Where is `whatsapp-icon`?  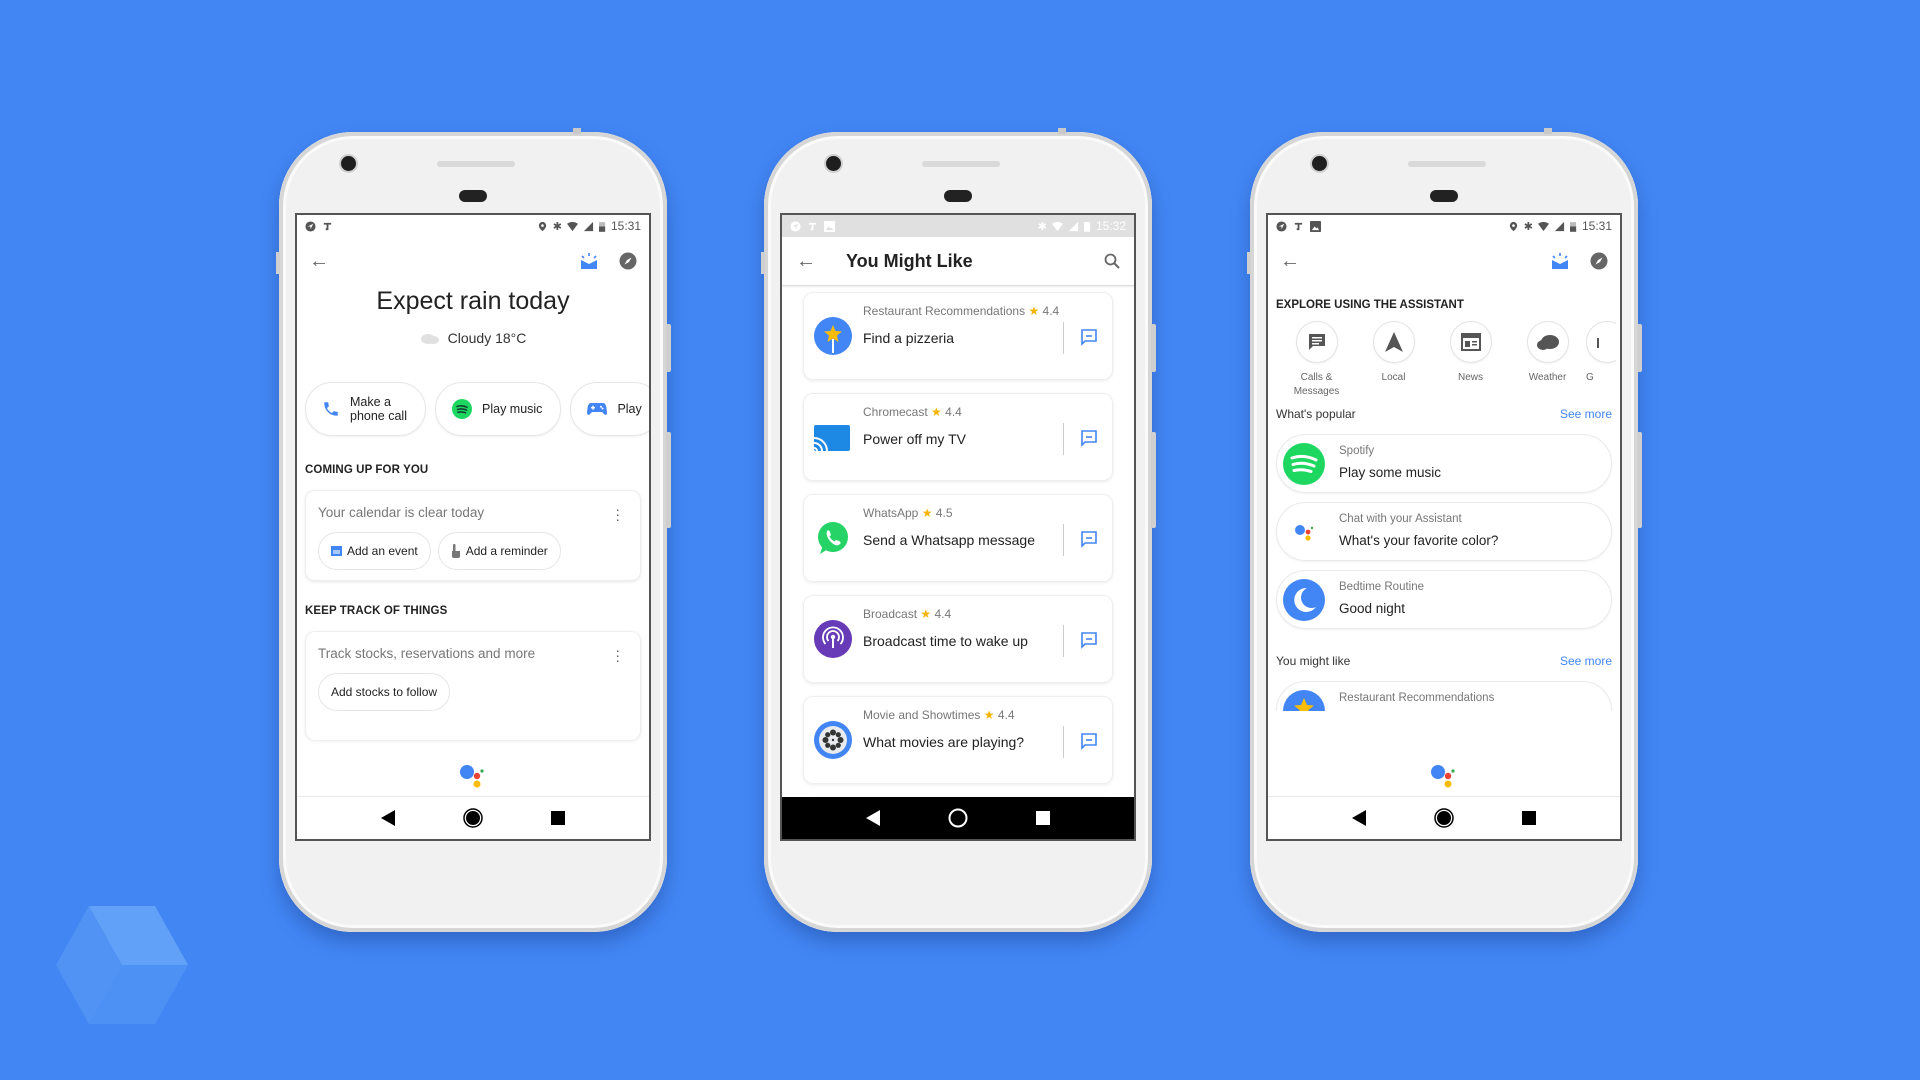
whatsapp-icon is located at coordinates (833, 538).